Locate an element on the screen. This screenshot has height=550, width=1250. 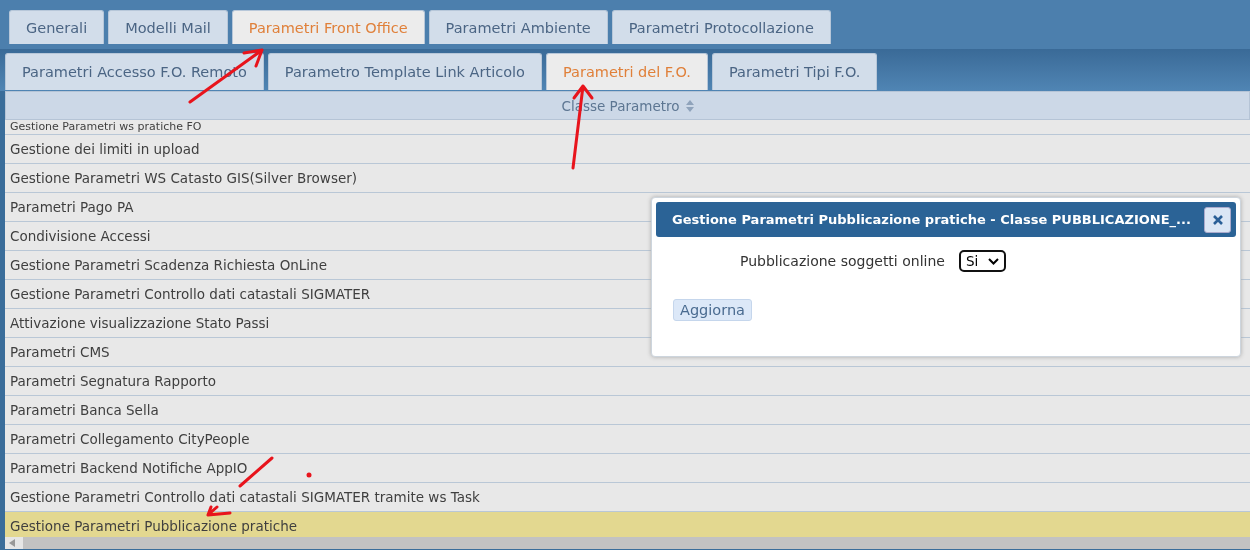
field-label: Pubblicazione soggetti online is located at coordinates (842, 261).